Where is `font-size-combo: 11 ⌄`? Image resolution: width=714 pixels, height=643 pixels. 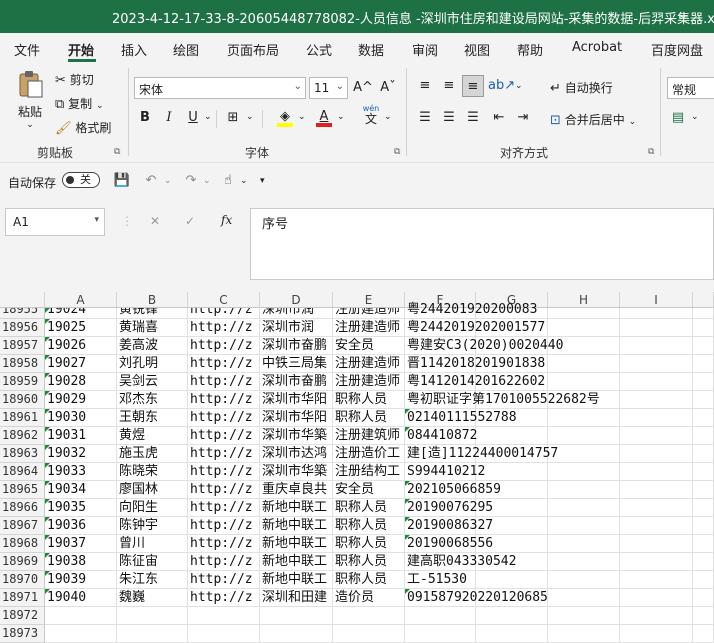
font-size-combo: 11 ⌄ is located at coordinates (328, 88).